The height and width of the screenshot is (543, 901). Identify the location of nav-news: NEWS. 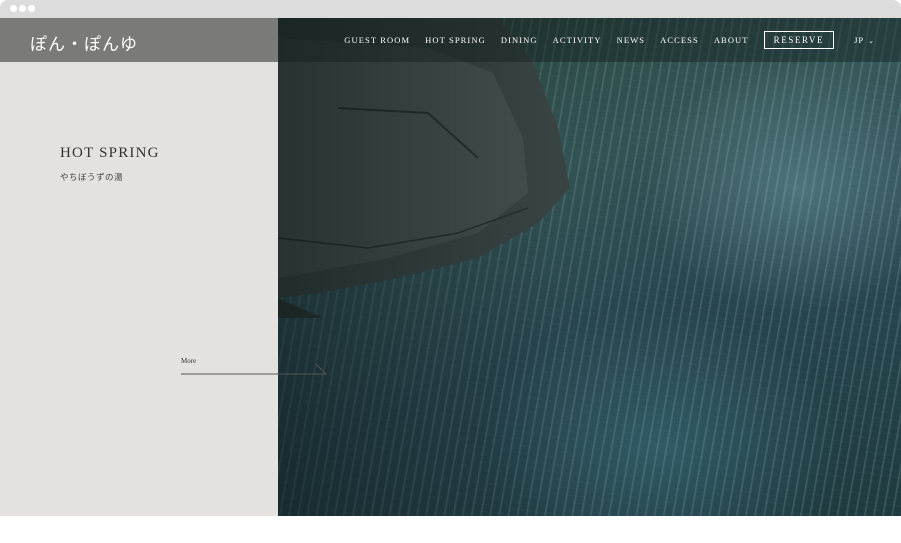
(631, 40).